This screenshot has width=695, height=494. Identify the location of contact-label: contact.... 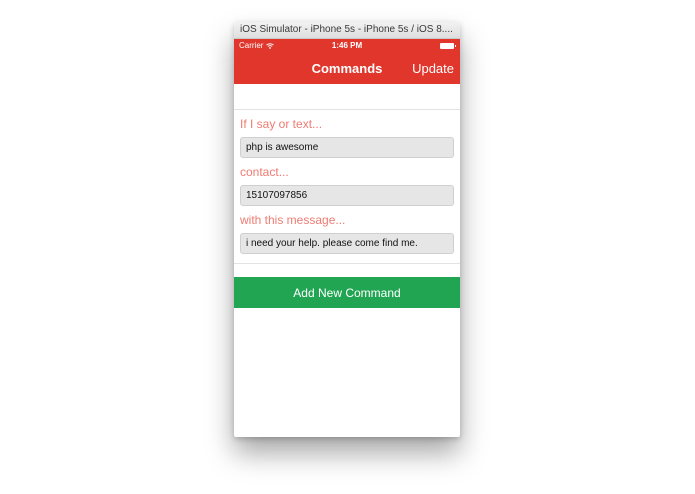
(264, 172).